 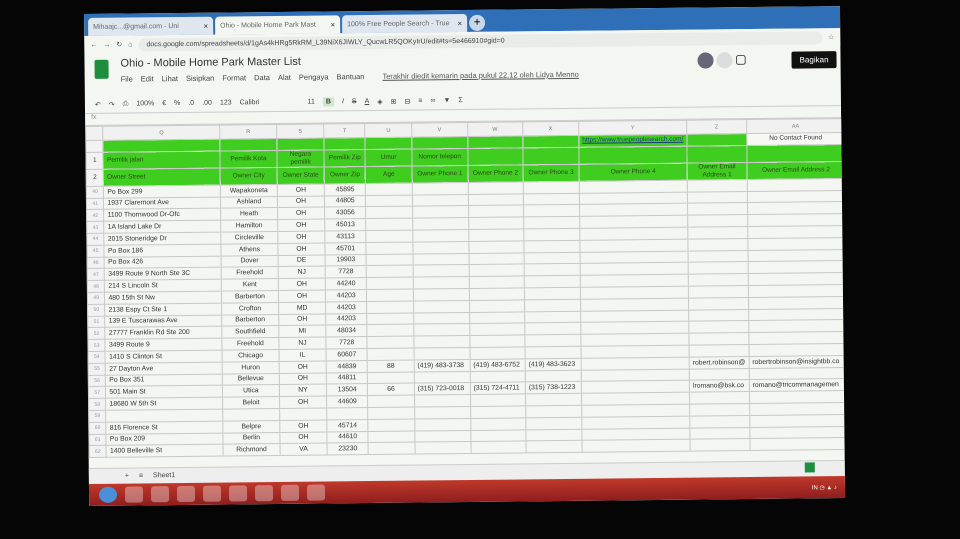 I want to click on increase-decimal-button: .00, so click(x=207, y=103).